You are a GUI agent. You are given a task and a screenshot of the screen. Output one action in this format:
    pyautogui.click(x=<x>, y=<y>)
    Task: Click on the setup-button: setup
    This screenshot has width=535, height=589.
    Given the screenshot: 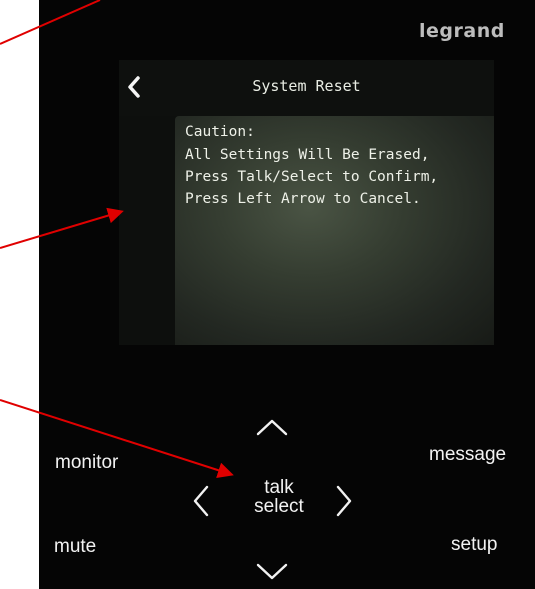 What is the action you would take?
    pyautogui.click(x=474, y=545)
    